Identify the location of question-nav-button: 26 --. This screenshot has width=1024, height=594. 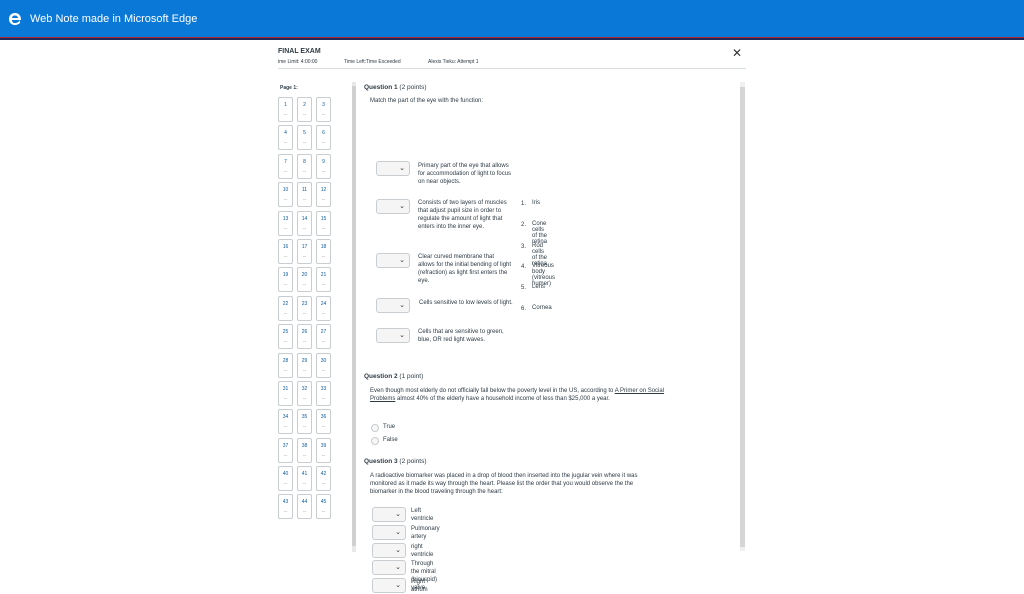
(304, 337).